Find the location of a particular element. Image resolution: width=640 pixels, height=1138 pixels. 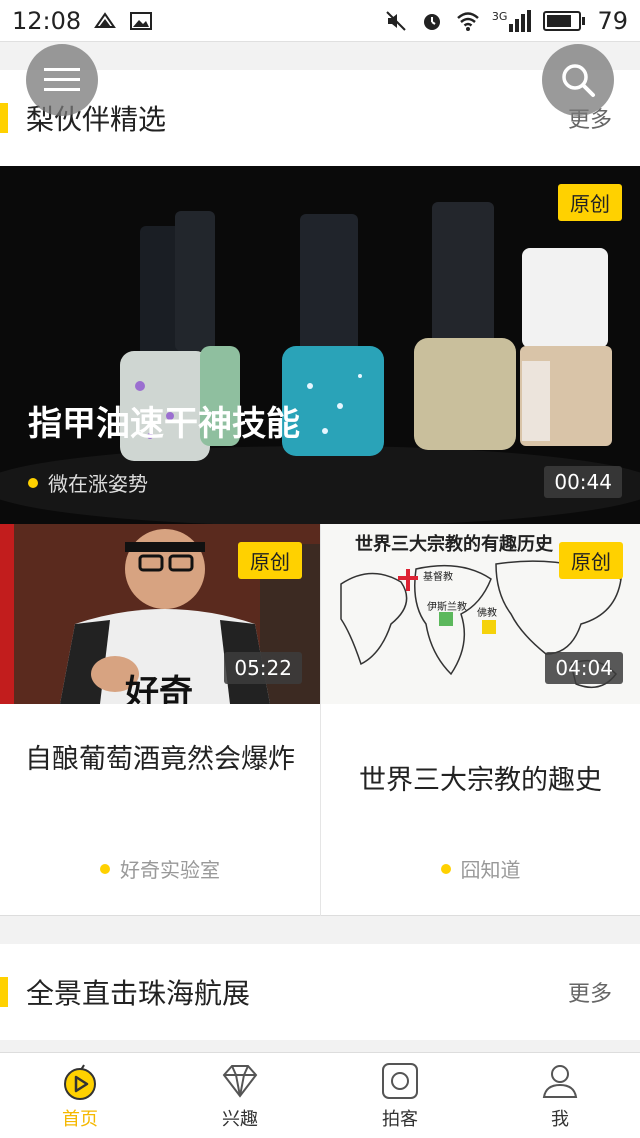

nav-label: 我 is located at coordinates (560, 1119).